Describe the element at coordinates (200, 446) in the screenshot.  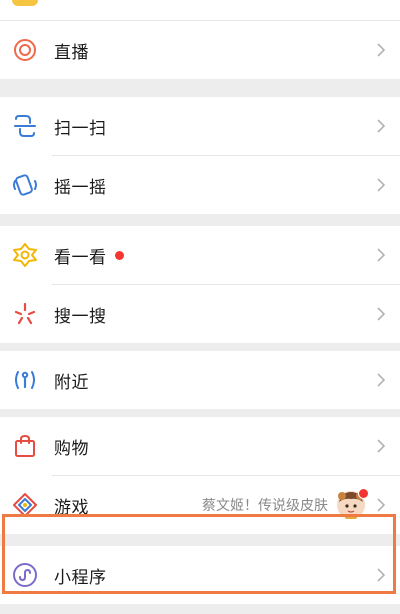
I see `menu-item-shopping: 购物` at that location.